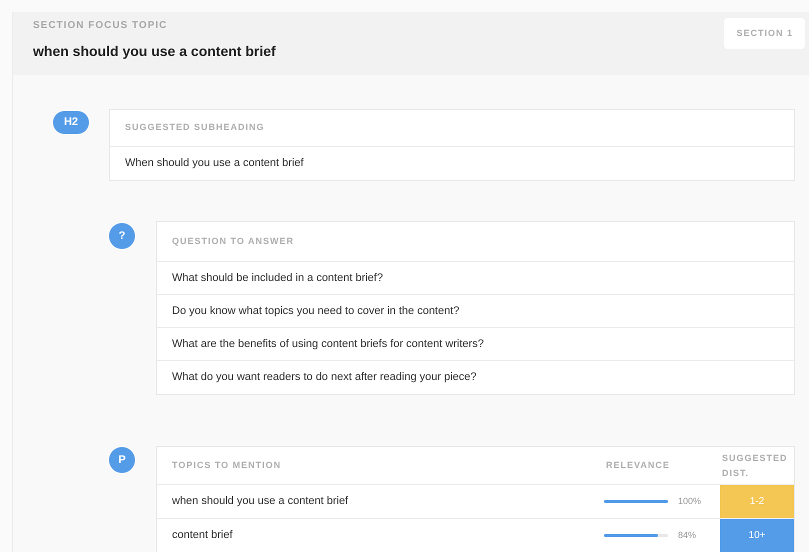  I want to click on subheading-text: When should you use a content brief, so click(214, 164).